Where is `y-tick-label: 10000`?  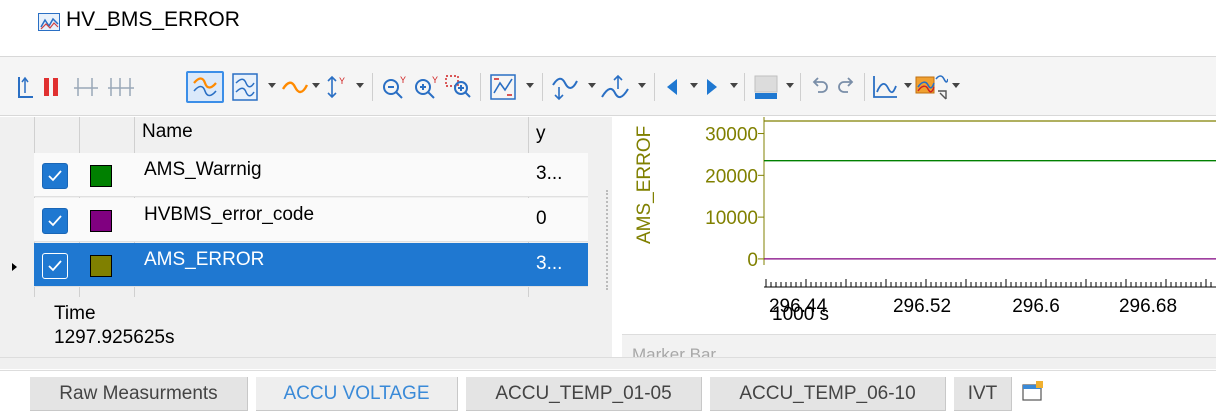
y-tick-label: 10000 is located at coordinates (731, 218).